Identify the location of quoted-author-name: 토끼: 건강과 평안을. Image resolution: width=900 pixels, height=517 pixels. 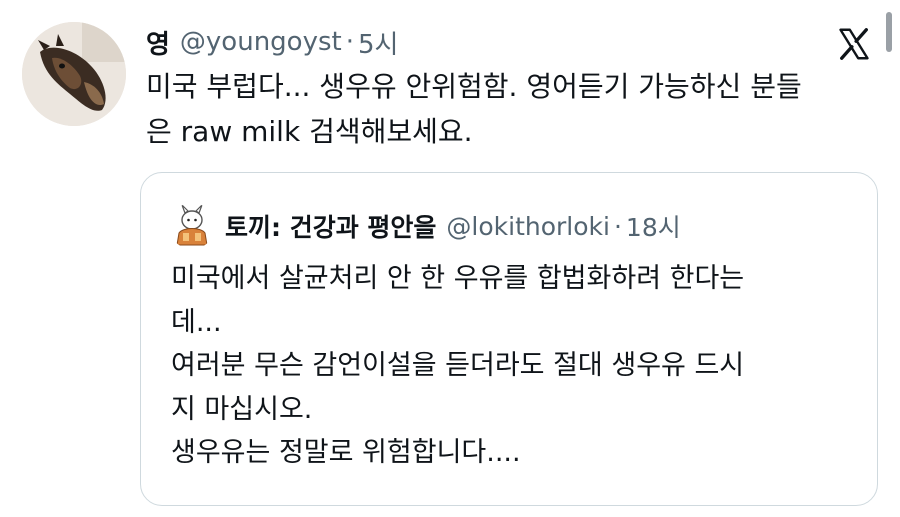
(330, 226).